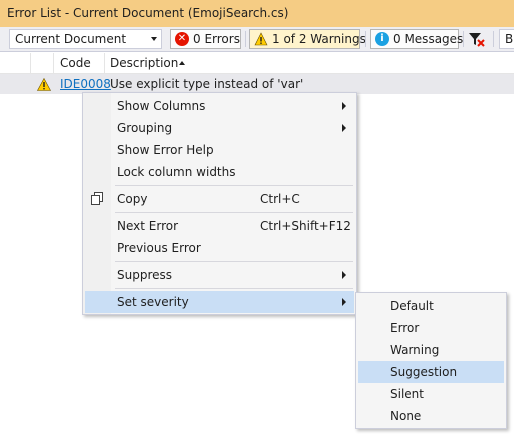  I want to click on severity-option-suggestion: Suggestion, so click(431, 372).